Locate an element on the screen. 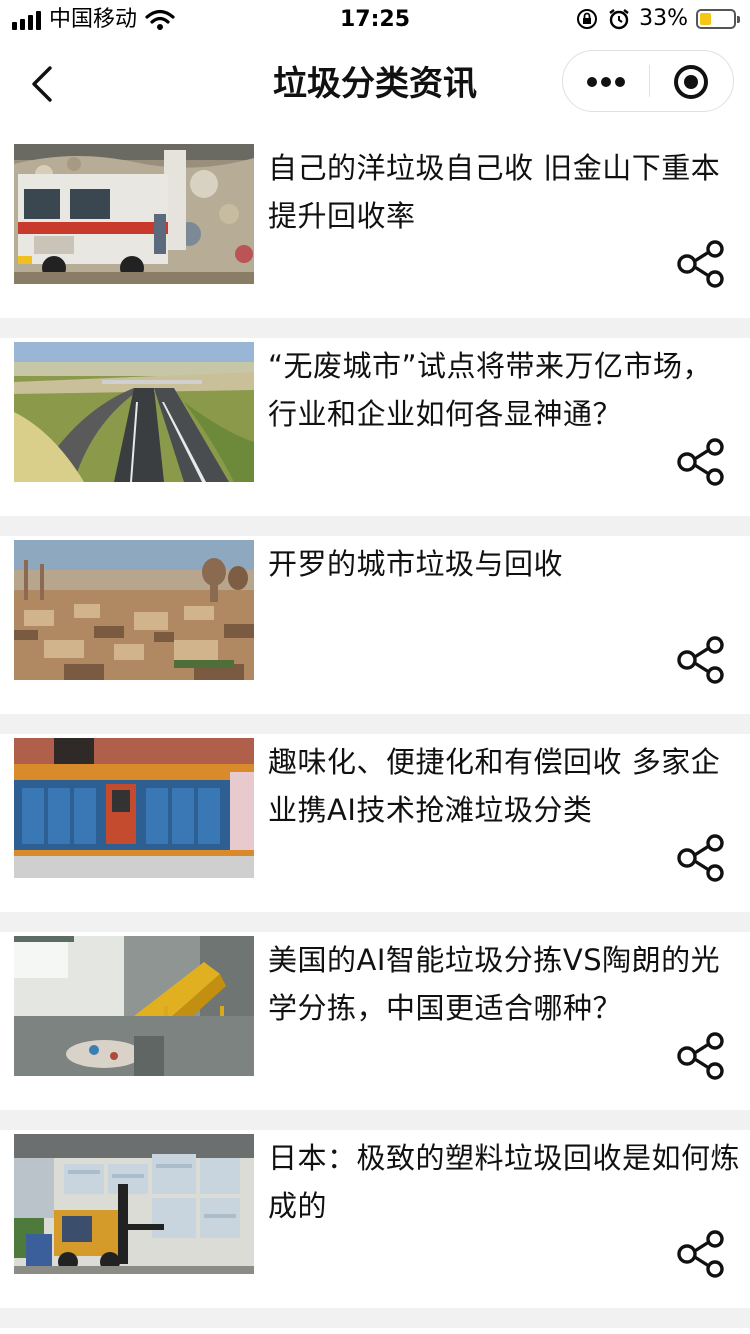 The width and height of the screenshot is (750, 1334). battery-fill is located at coordinates (705, 18).